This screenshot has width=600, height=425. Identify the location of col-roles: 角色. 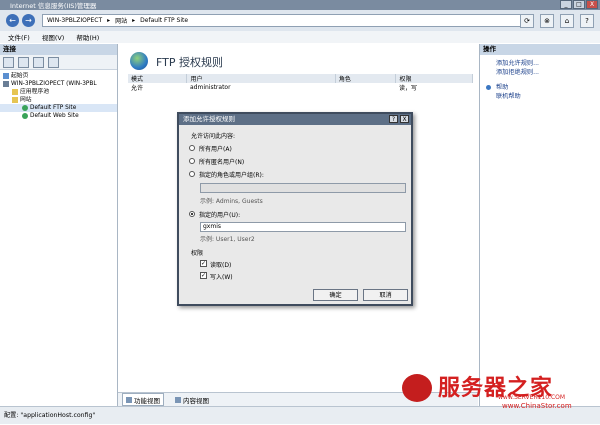
(366, 78).